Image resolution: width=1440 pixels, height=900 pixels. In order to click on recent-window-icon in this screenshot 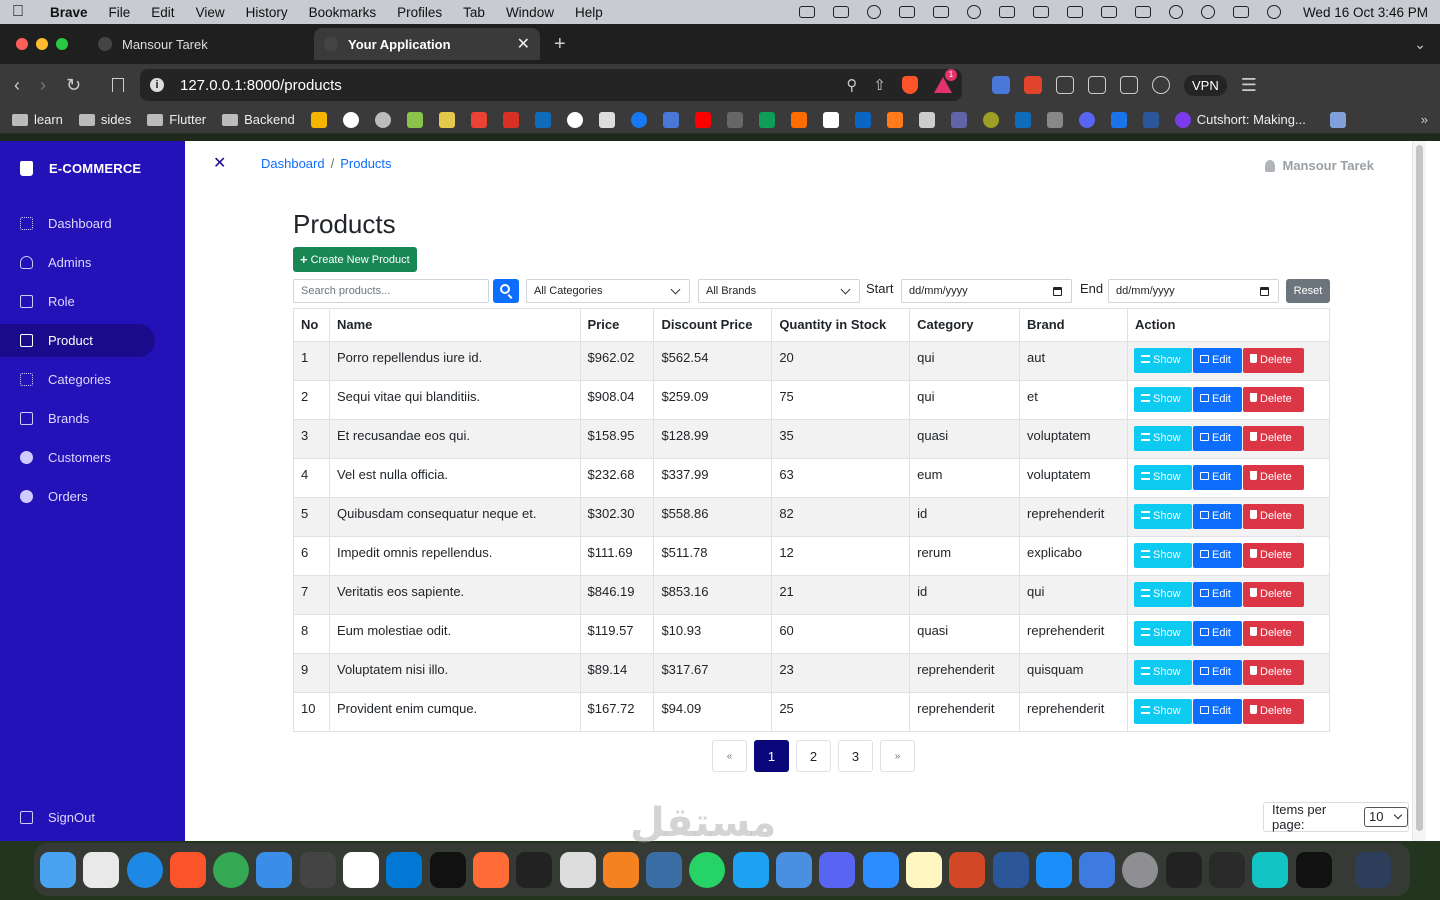, I will do `click(1372, 869)`.